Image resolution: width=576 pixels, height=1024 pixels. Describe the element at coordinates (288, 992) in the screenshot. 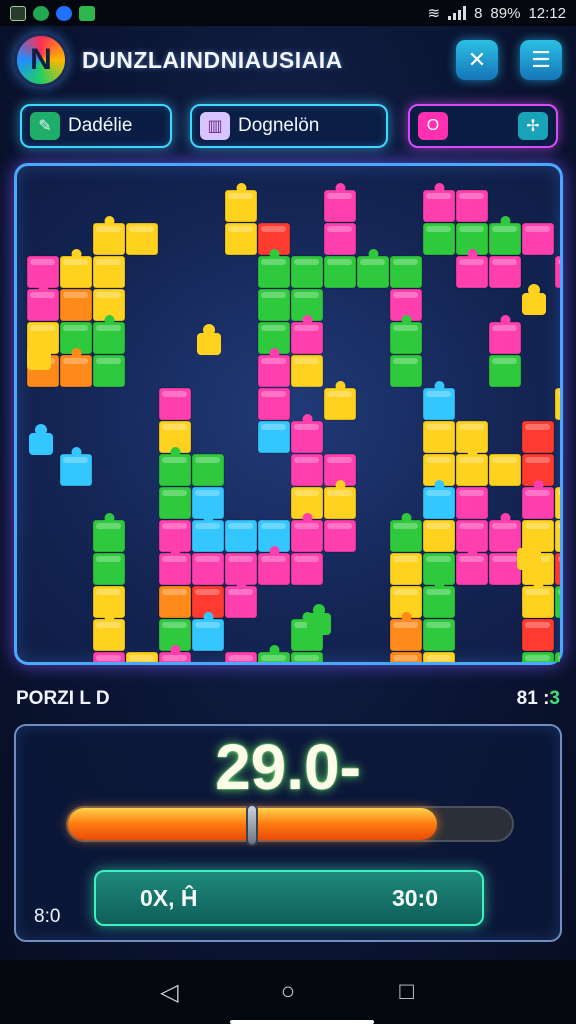

I see `home-icon: ○` at that location.